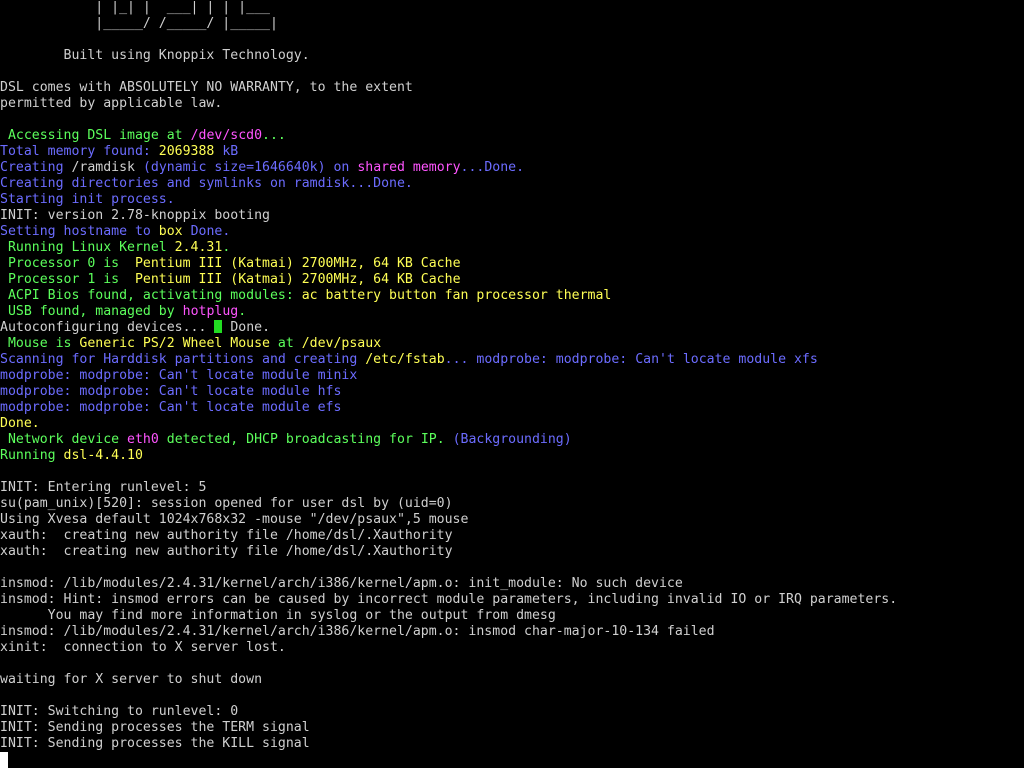  Describe the element at coordinates (151, 295) in the screenshot. I see `acpi-label: ACPI Bios found, activating modules:` at that location.